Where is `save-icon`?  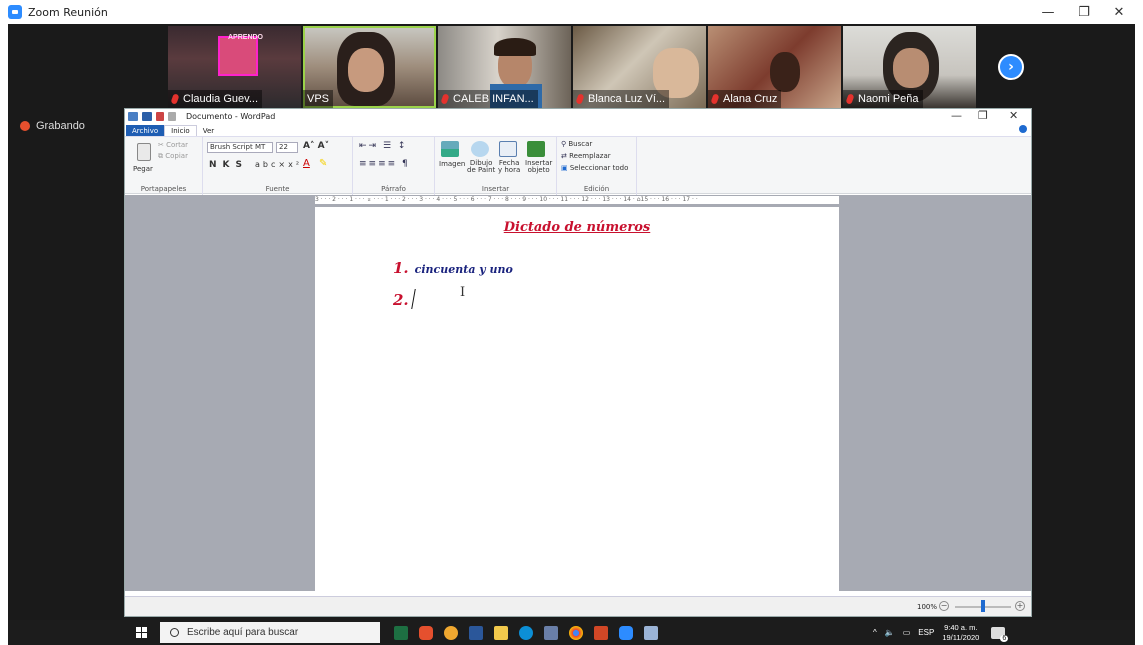
save-icon is located at coordinates (147, 116).